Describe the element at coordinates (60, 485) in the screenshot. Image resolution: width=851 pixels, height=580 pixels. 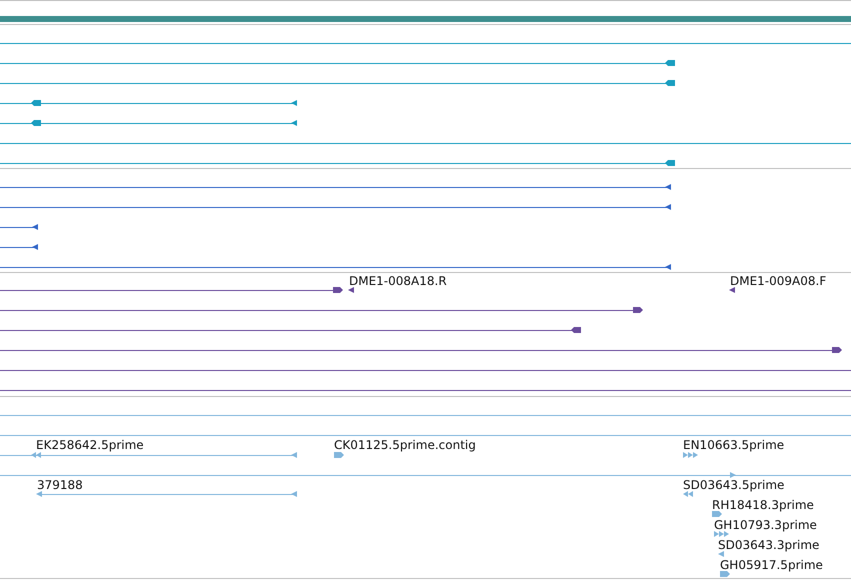
I see `feature-label: 379188` at that location.